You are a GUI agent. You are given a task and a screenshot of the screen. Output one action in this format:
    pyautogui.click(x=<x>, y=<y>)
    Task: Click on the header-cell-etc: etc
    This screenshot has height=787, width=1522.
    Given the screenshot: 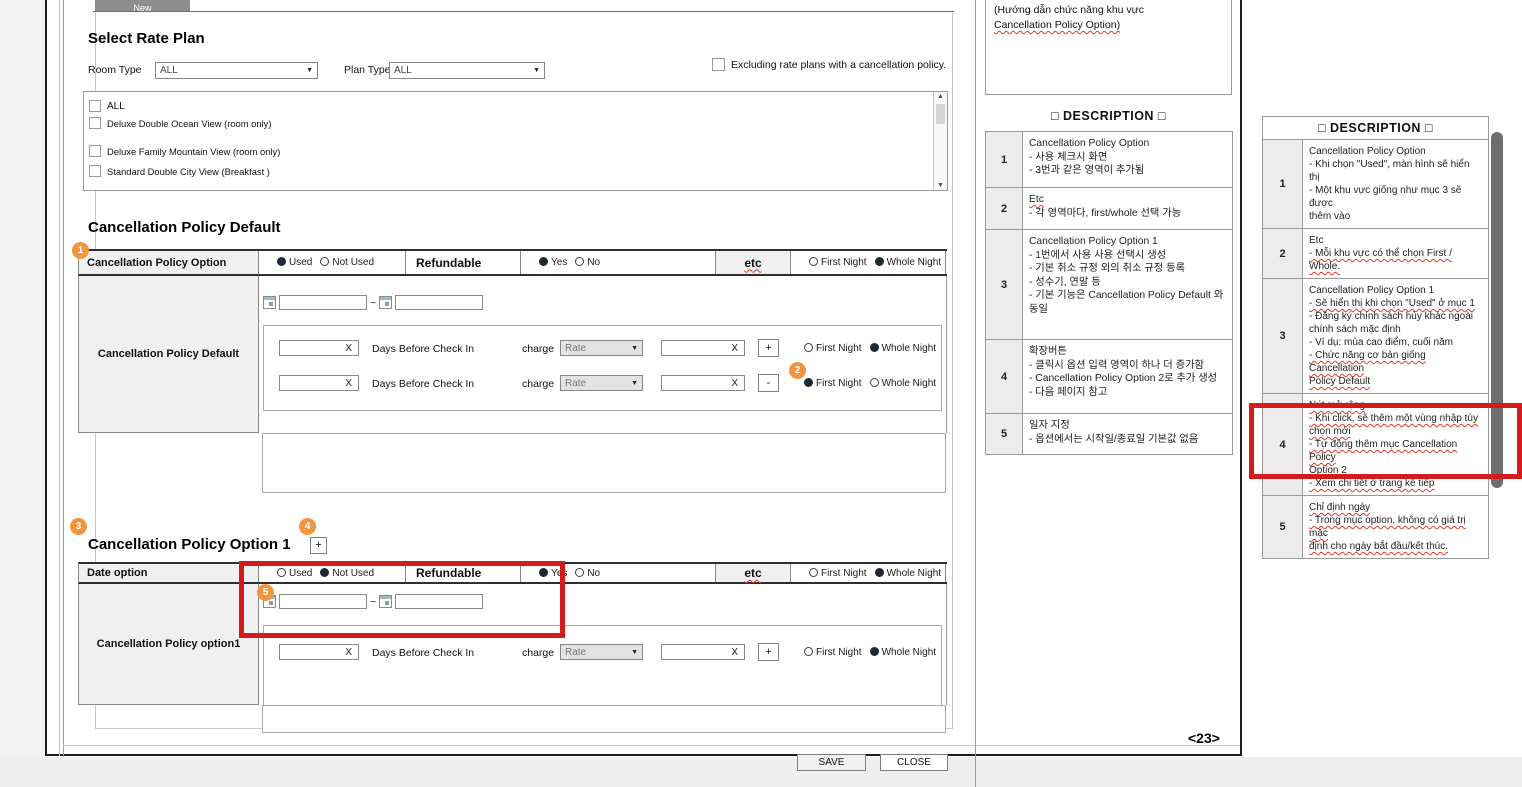 What is the action you would take?
    pyautogui.click(x=753, y=262)
    